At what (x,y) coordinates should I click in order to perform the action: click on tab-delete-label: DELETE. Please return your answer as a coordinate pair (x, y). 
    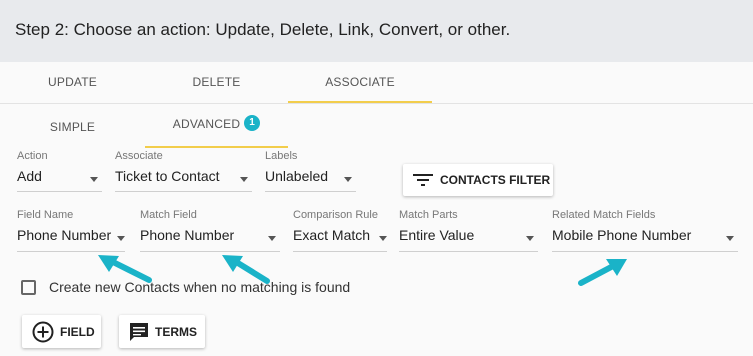
    Looking at the image, I should click on (216, 82).